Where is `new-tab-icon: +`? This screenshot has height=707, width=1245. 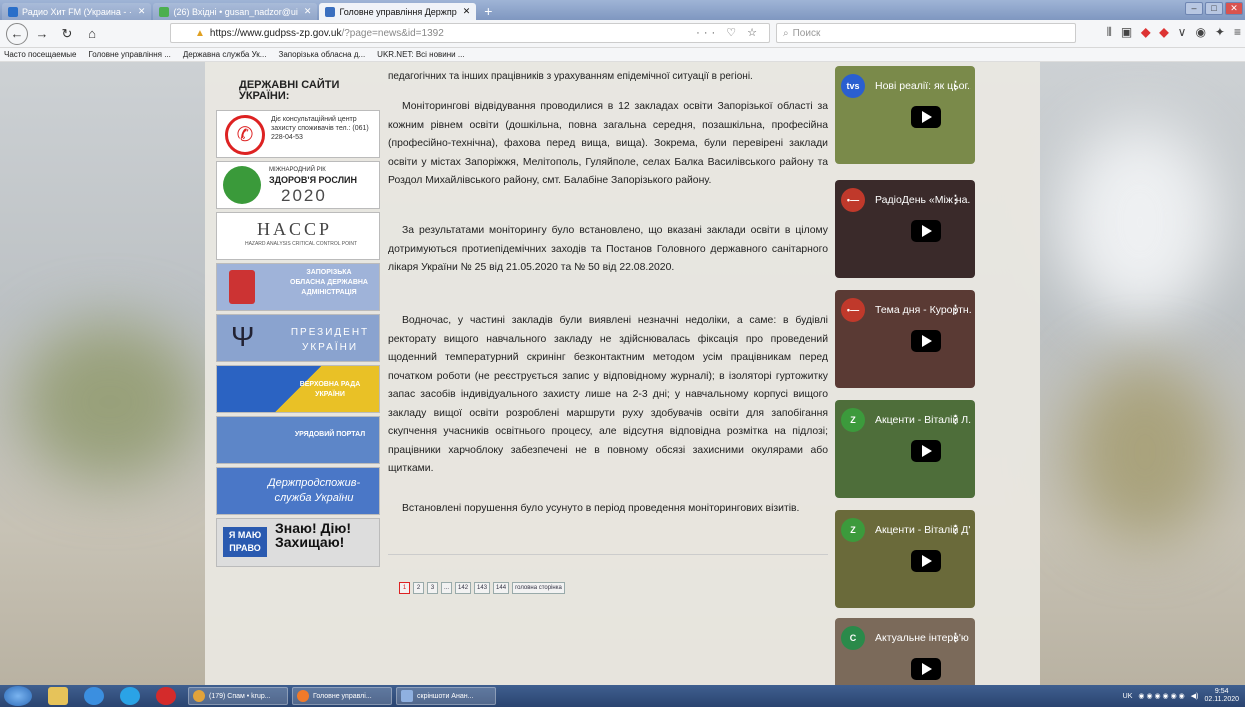
new-tab-icon: + is located at coordinates (488, 11).